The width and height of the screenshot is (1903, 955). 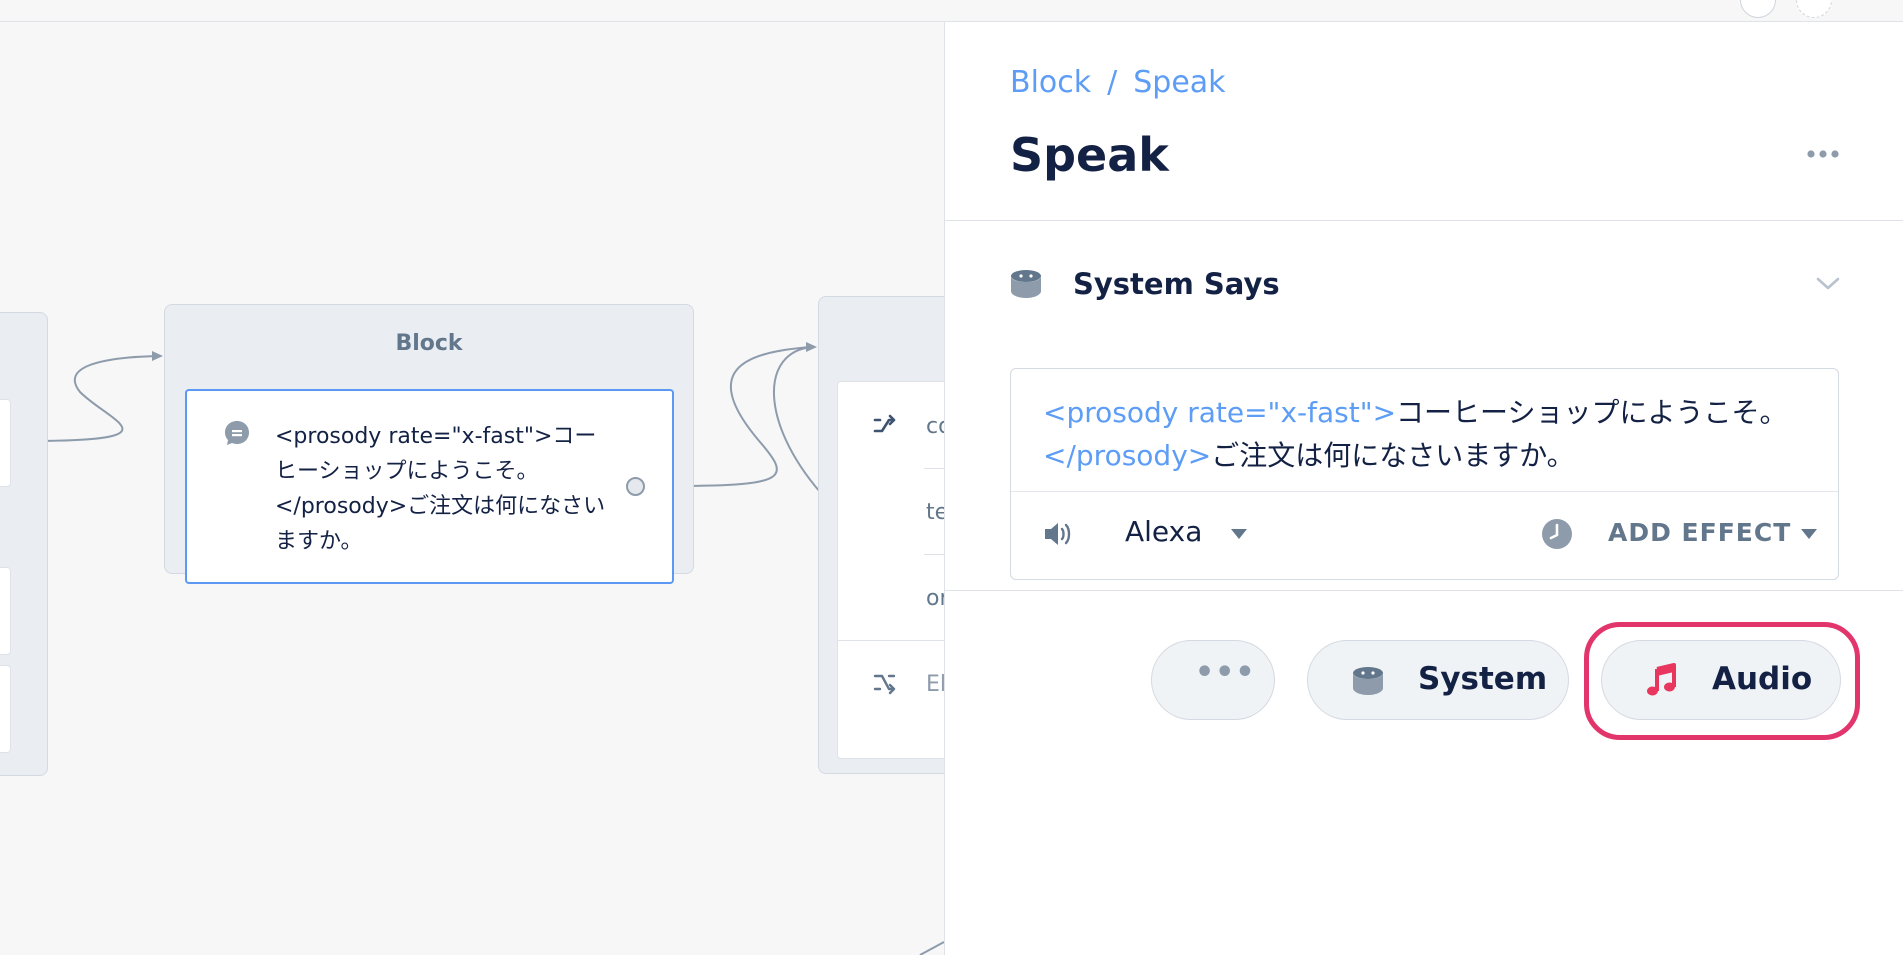 I want to click on music-note-icon, so click(x=1661, y=679).